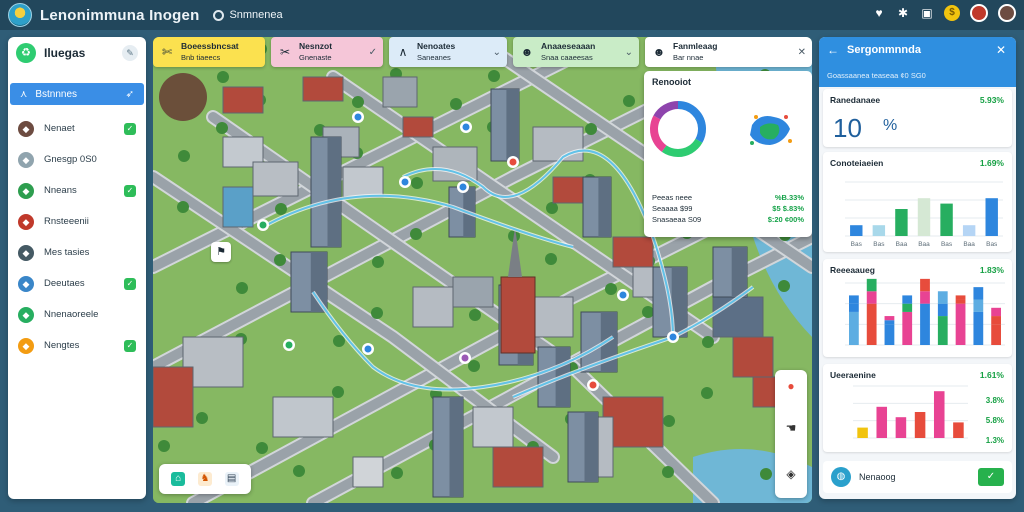 This screenshot has width=1024, height=512. Describe the element at coordinates (62, 345) in the screenshot. I see `sidebar-item-label: Nengtes` at that location.